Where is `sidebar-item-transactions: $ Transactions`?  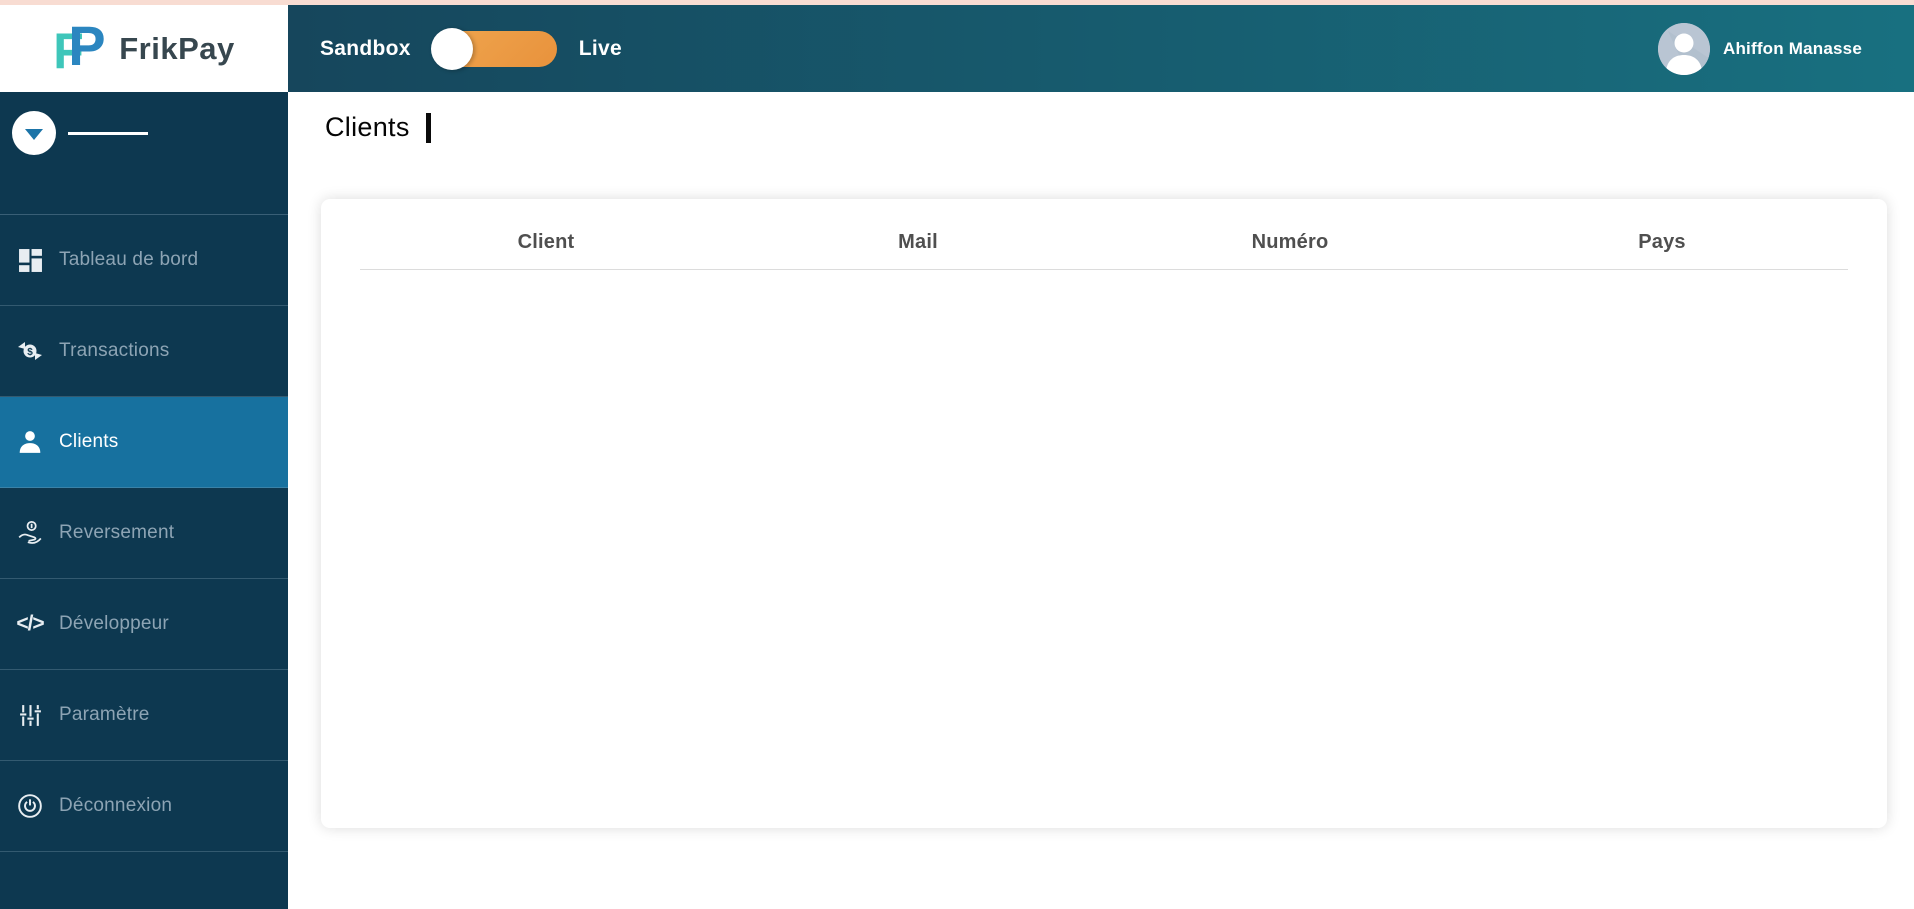
sidebar-item-transactions: $ Transactions is located at coordinates (144, 351).